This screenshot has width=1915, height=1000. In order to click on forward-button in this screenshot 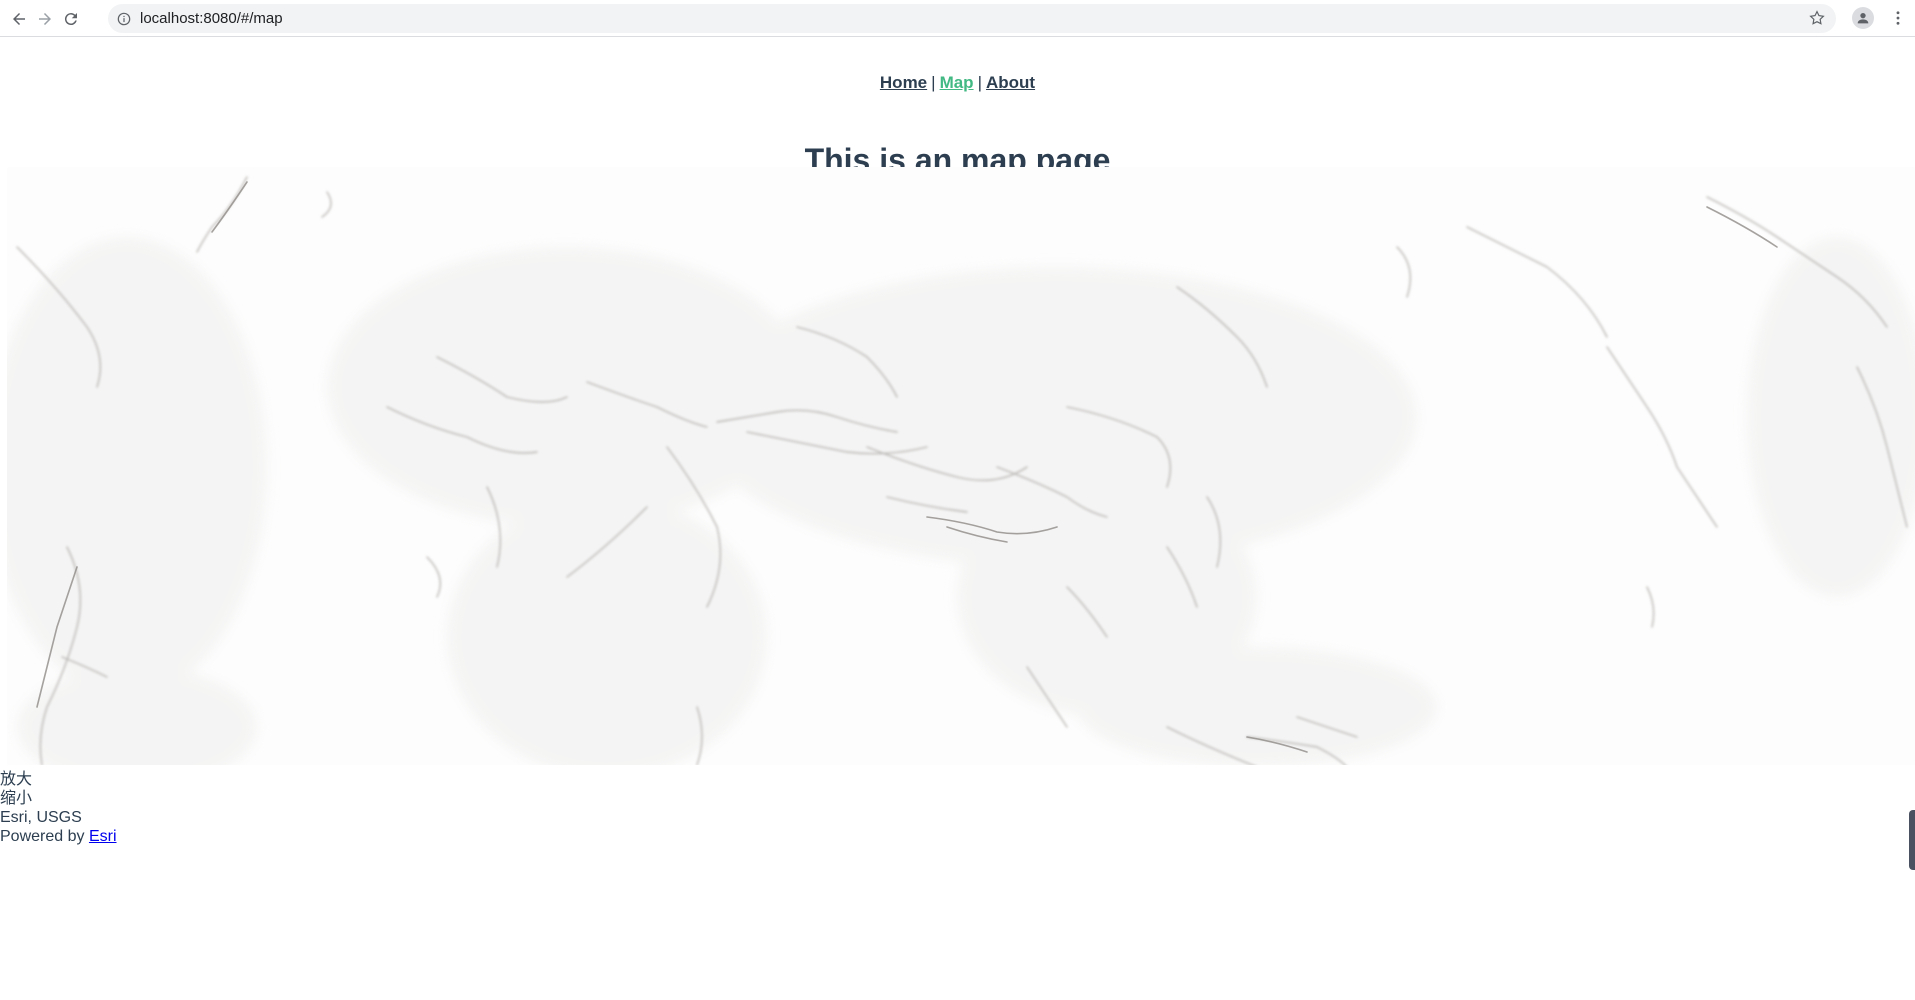, I will do `click(45, 19)`.